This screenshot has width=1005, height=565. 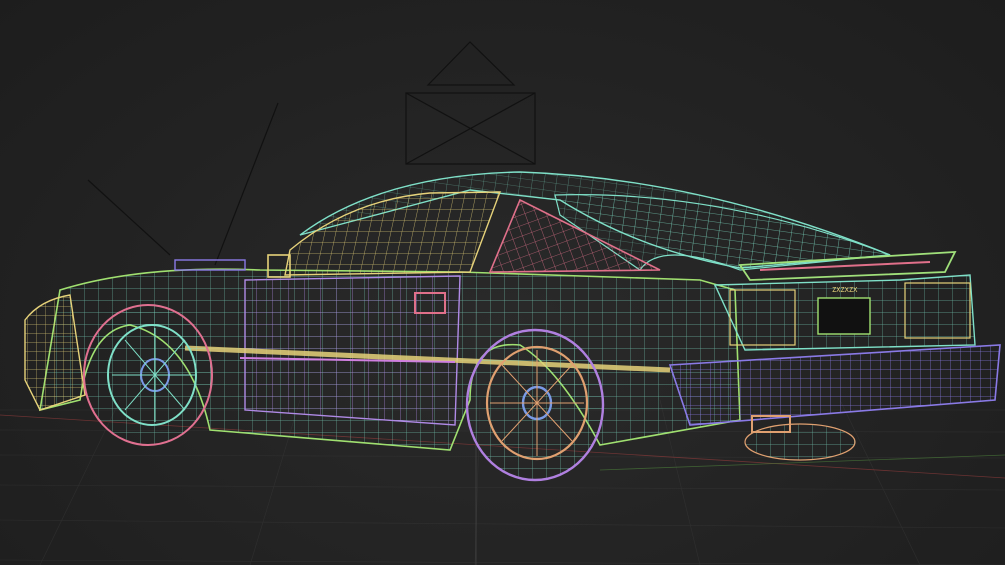 What do you see at coordinates (535, 405) in the screenshot?
I see `rear-wheel` at bounding box center [535, 405].